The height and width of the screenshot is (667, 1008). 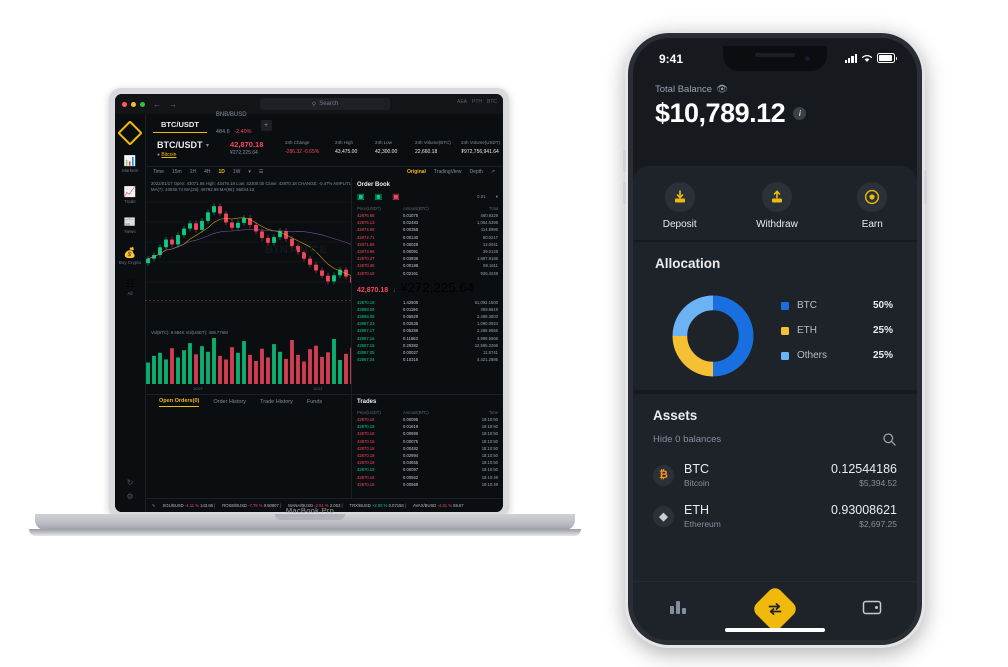 I want to click on assets-filter-row: Hide 0 balances, so click(x=775, y=439).